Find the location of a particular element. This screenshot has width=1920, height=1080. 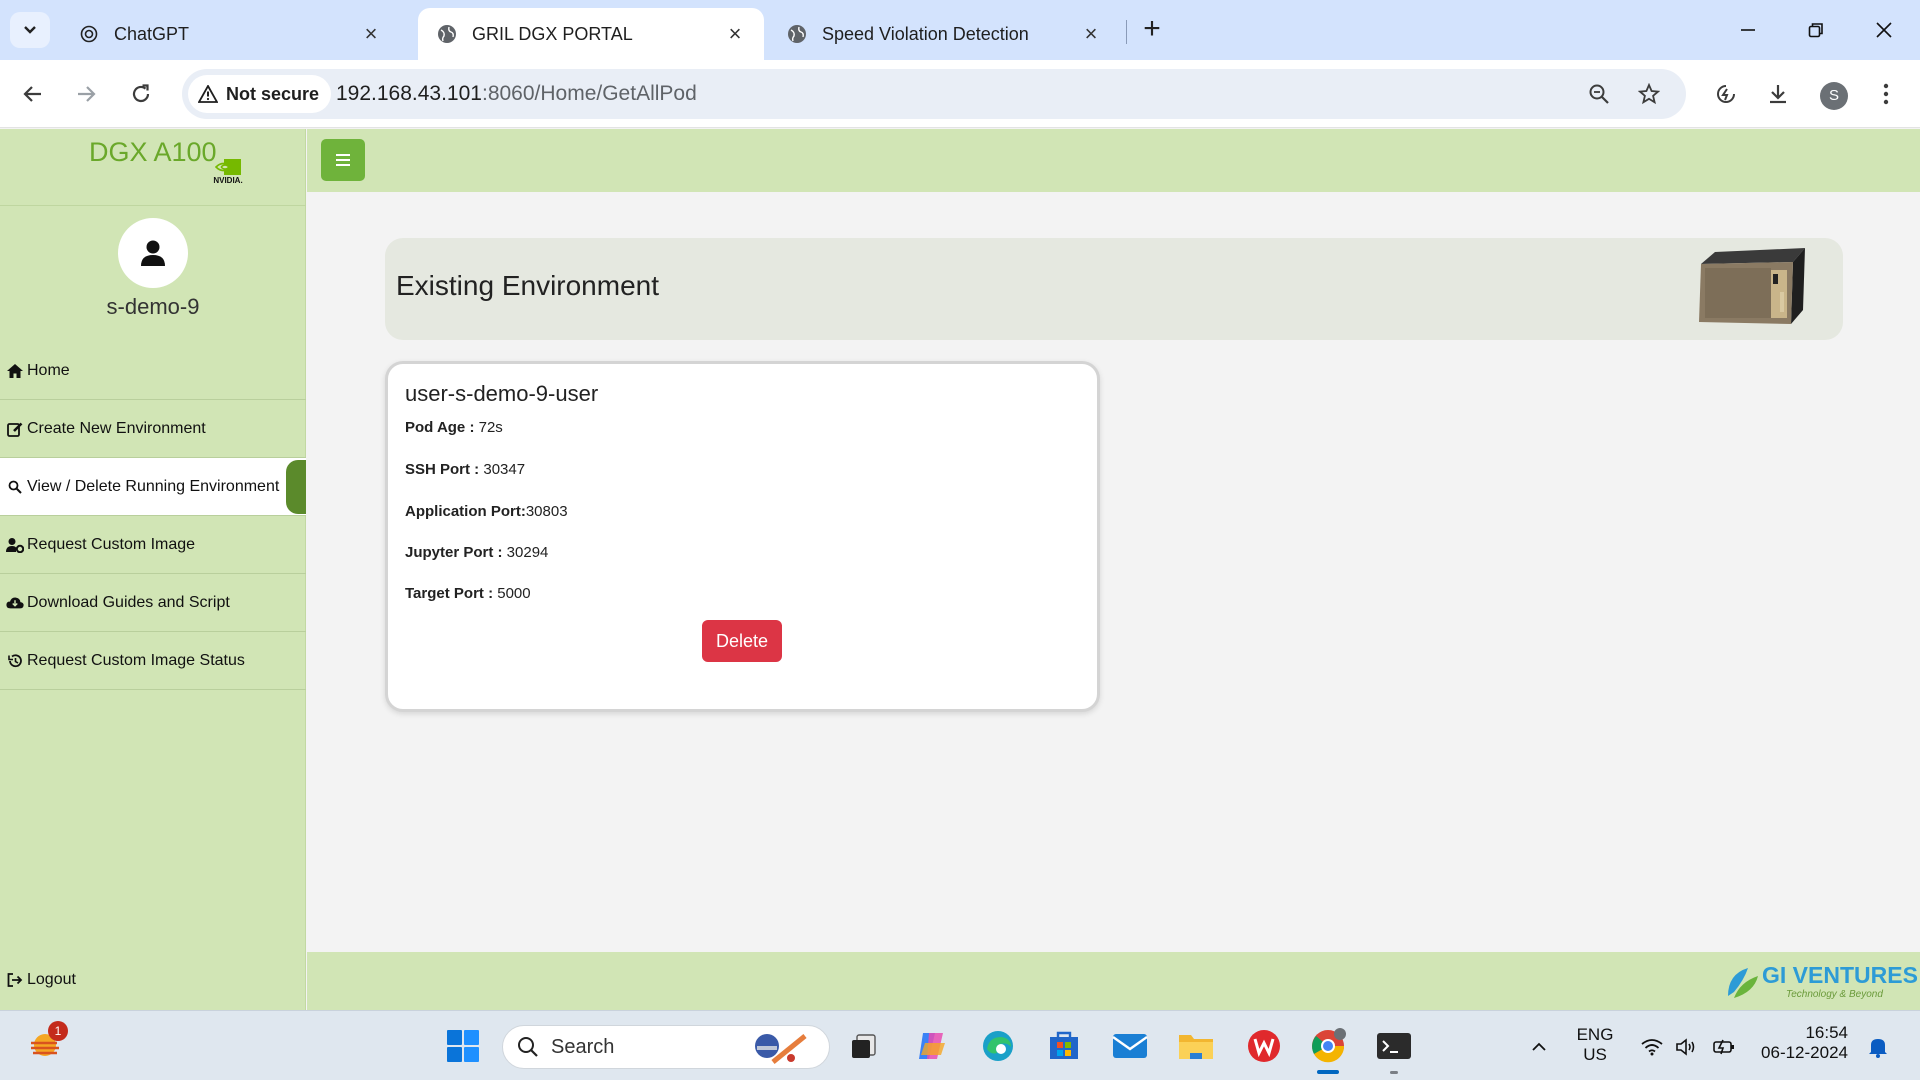

jupyter-port-row: Jupyter Port : 30294 is located at coordinates (476, 552).